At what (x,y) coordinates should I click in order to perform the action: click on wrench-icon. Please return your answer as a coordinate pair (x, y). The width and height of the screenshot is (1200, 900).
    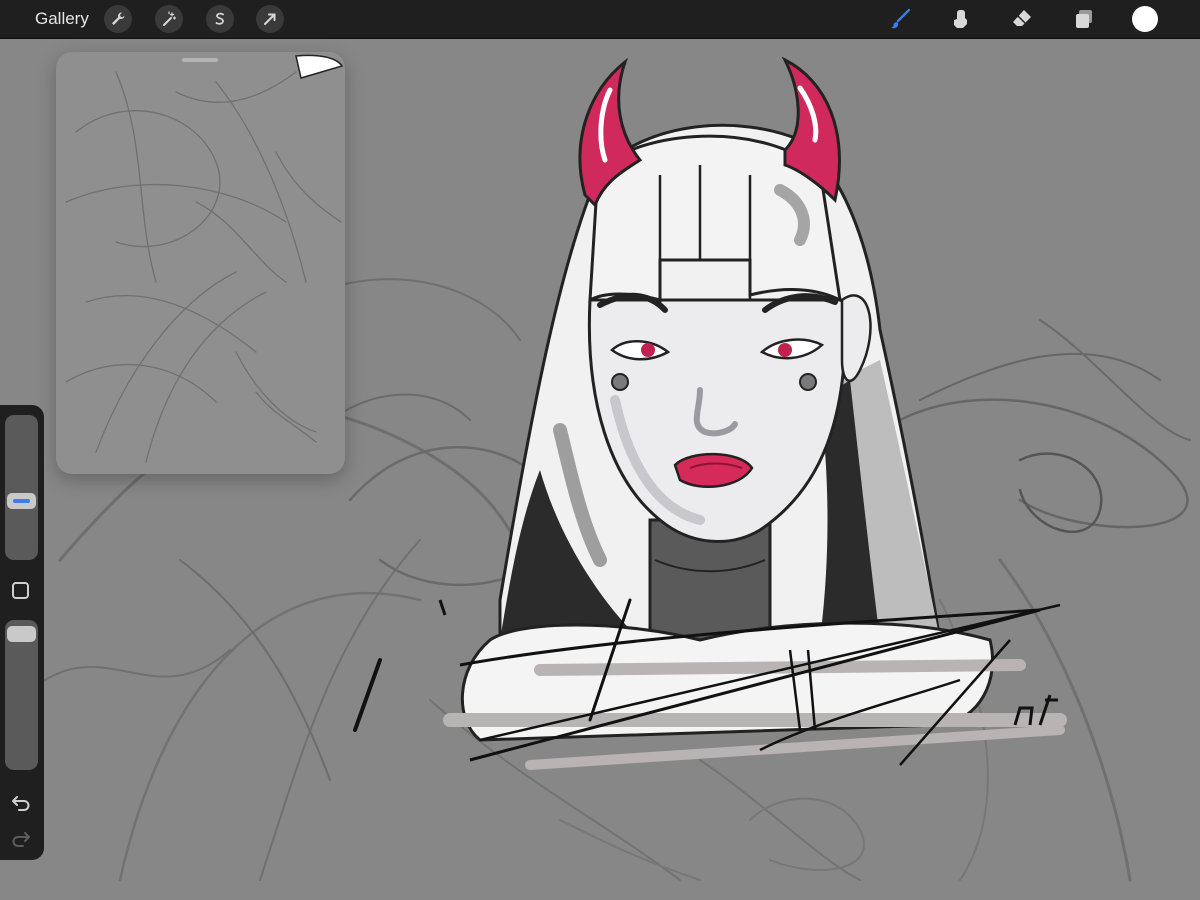
    Looking at the image, I should click on (118, 18).